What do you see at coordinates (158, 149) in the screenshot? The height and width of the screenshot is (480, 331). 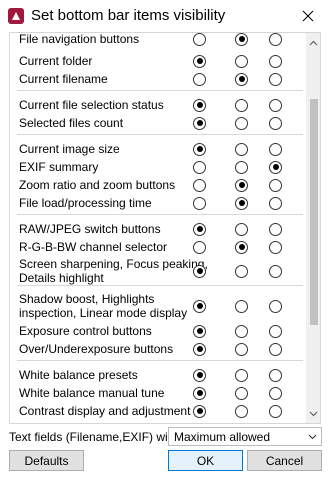 I see `list-item: Current image size` at bounding box center [158, 149].